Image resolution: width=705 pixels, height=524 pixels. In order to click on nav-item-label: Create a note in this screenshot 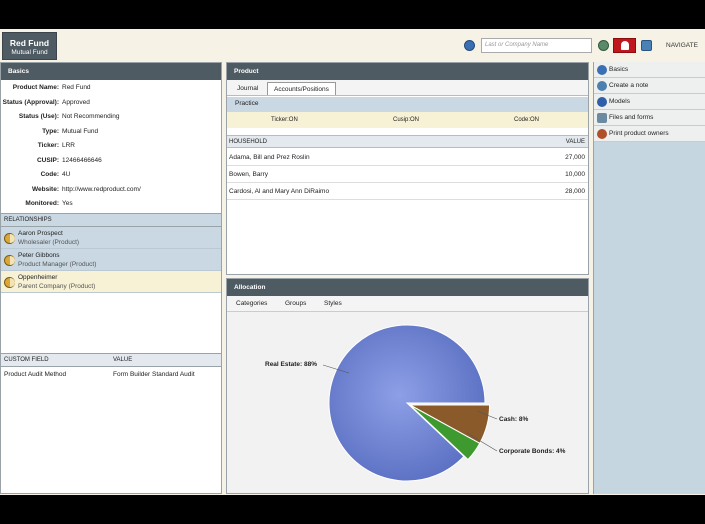, I will do `click(629, 85)`.